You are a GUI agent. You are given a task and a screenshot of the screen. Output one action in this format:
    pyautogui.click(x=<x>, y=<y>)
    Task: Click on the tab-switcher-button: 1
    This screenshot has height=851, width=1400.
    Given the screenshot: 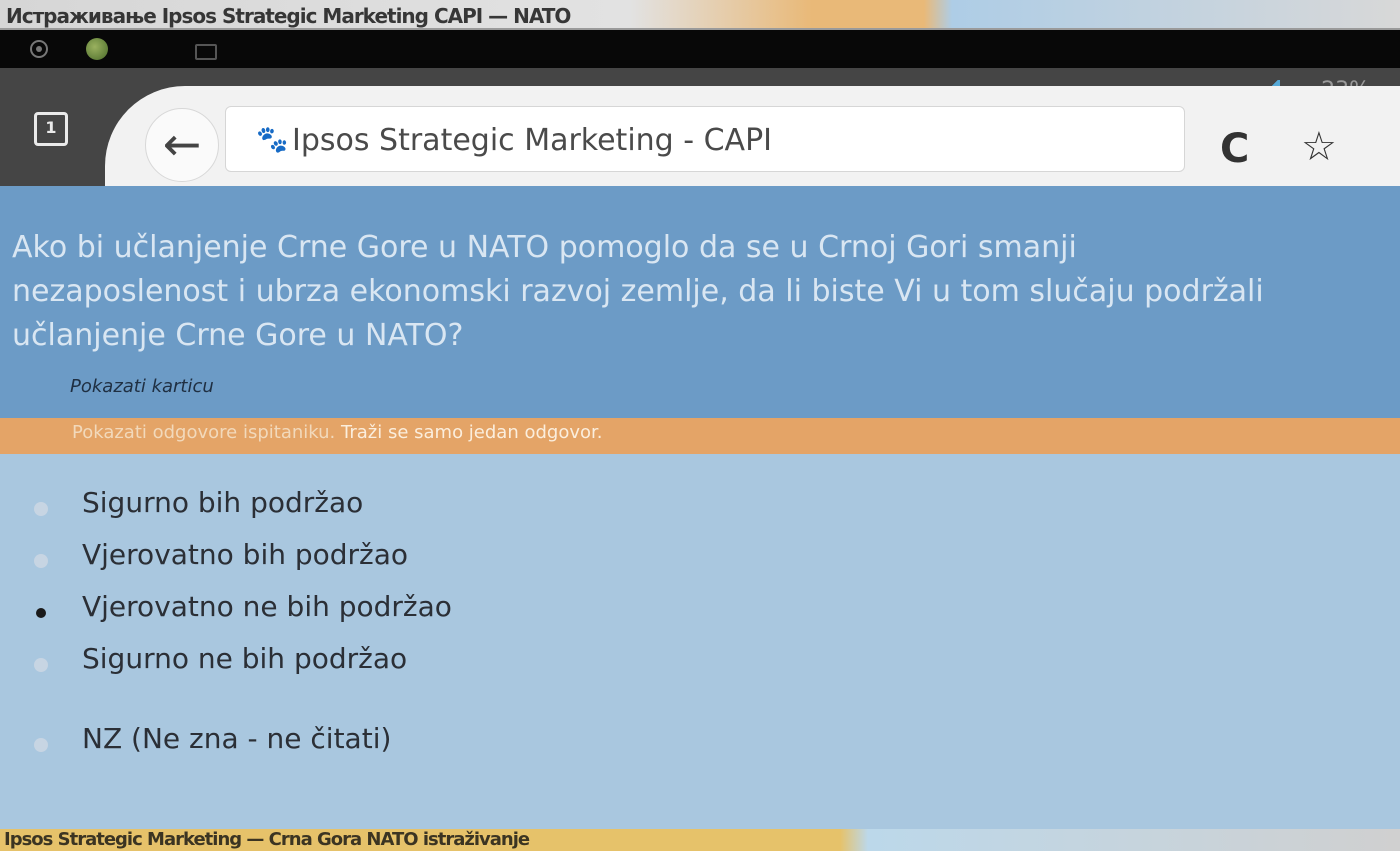 What is the action you would take?
    pyautogui.click(x=51, y=129)
    